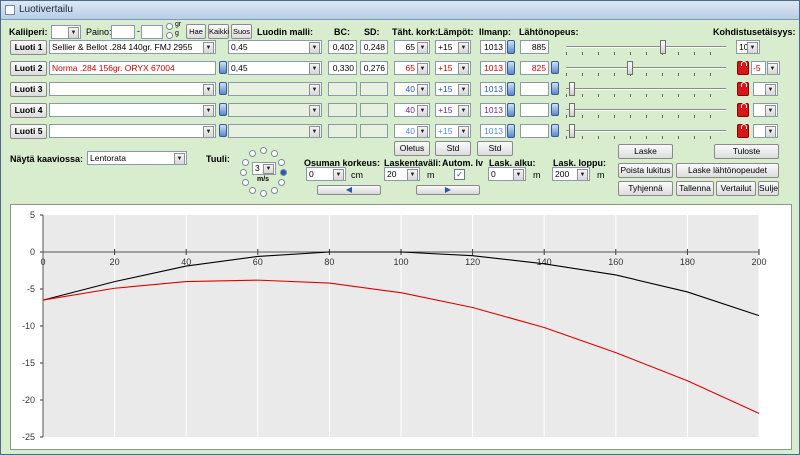  I want to click on autom-checkbox: ✓, so click(459, 174).